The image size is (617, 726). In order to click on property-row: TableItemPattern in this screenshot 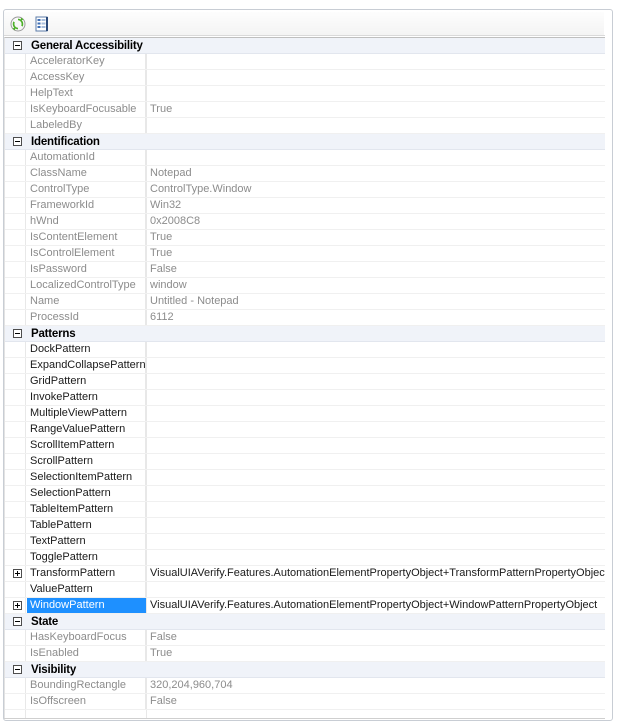, I will do `click(305, 510)`.